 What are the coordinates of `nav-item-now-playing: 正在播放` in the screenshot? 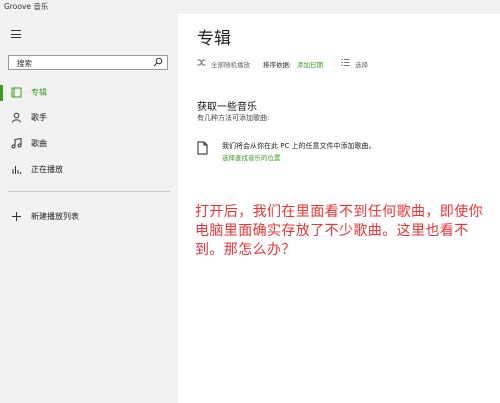 It's located at (89, 170).